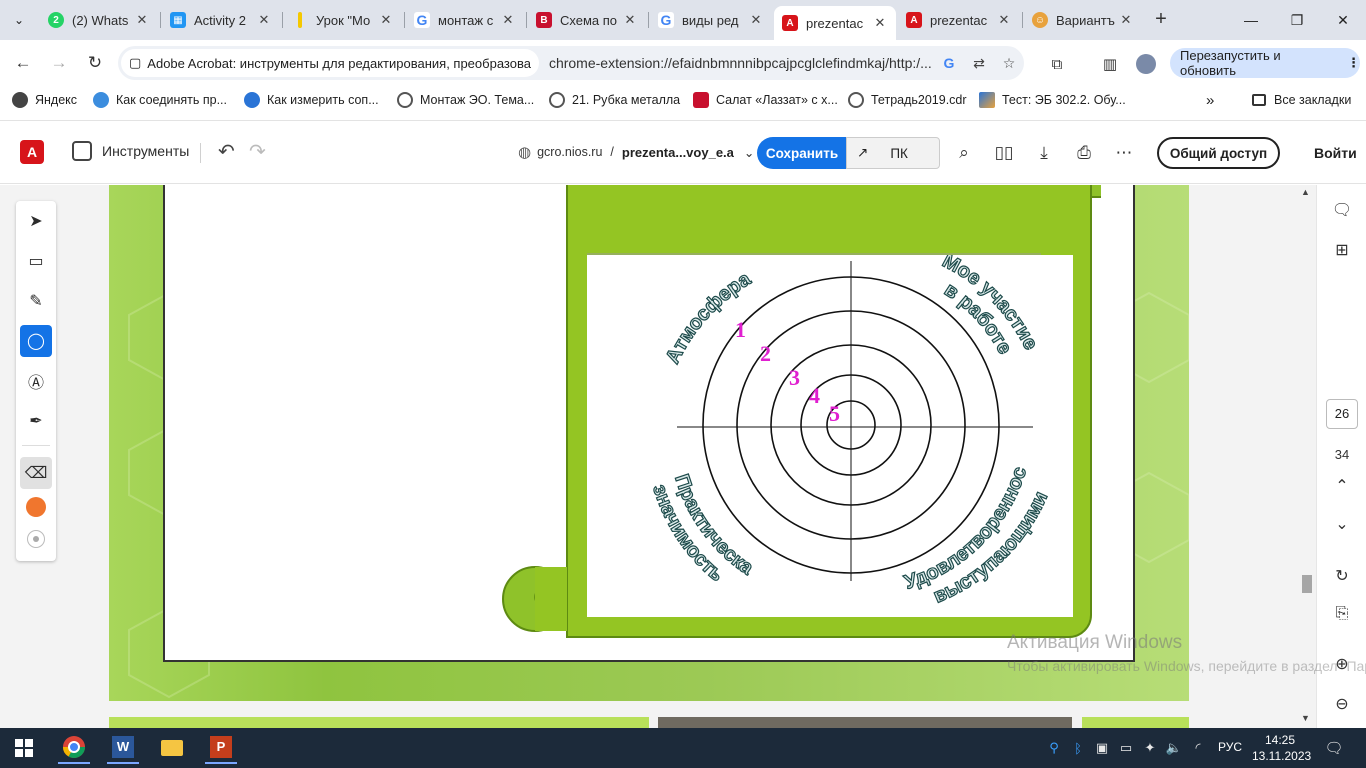  Describe the element at coordinates (44, 100) in the screenshot. I see `bookmark-yandex: Яндекс` at that location.